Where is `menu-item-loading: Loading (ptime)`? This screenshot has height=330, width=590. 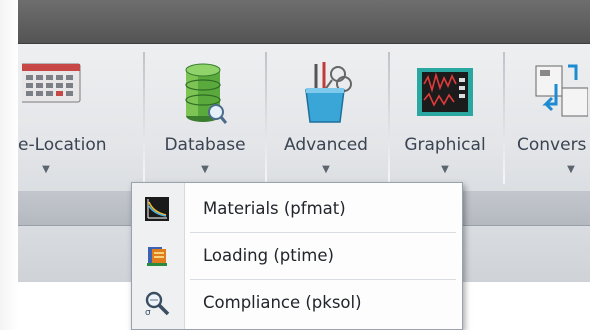
menu-item-loading: Loading (ptime) is located at coordinates (297, 256).